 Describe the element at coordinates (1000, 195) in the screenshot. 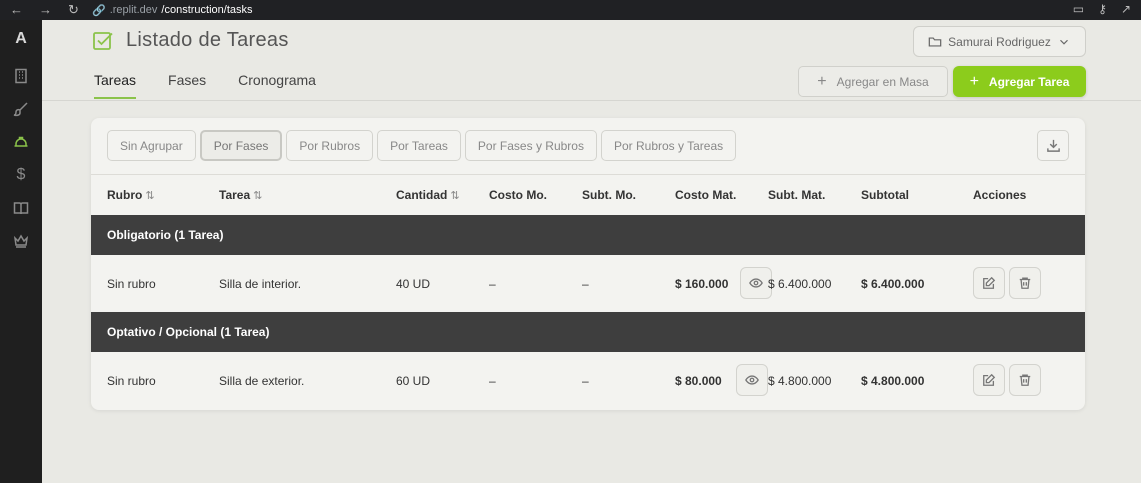

I see `col-acciones: Acciones` at that location.